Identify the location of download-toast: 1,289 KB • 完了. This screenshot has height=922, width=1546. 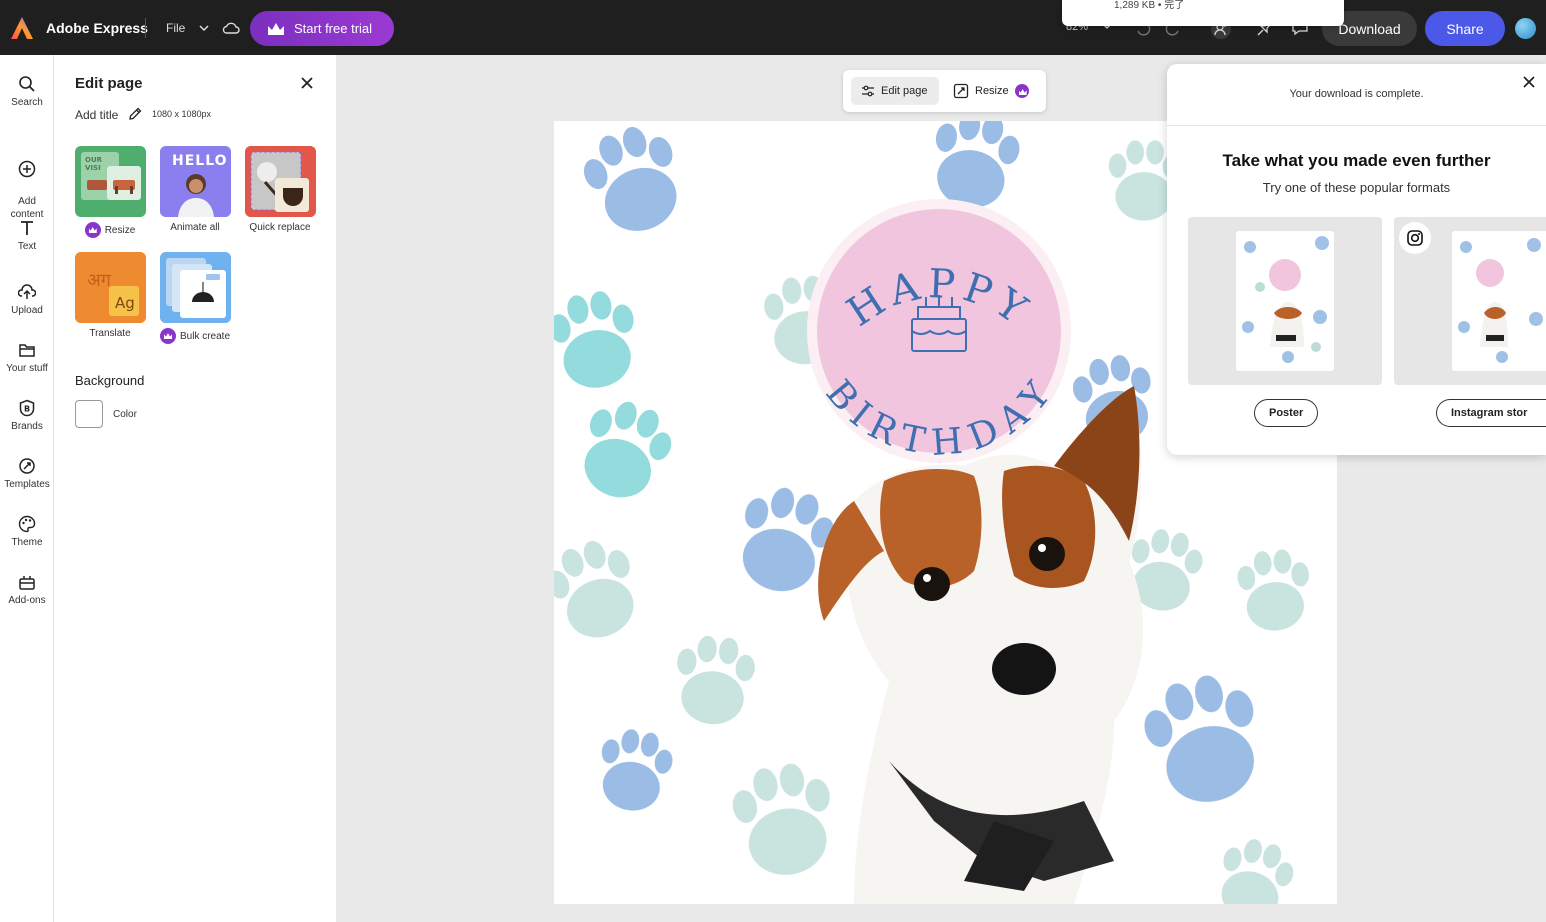
(1203, 13).